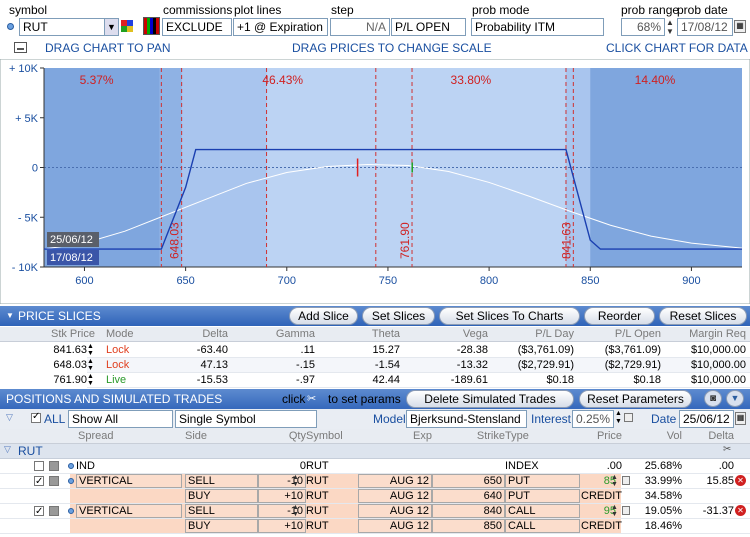 This screenshot has height=537, width=750. I want to click on pos-cell-strike: 850, so click(468, 526).